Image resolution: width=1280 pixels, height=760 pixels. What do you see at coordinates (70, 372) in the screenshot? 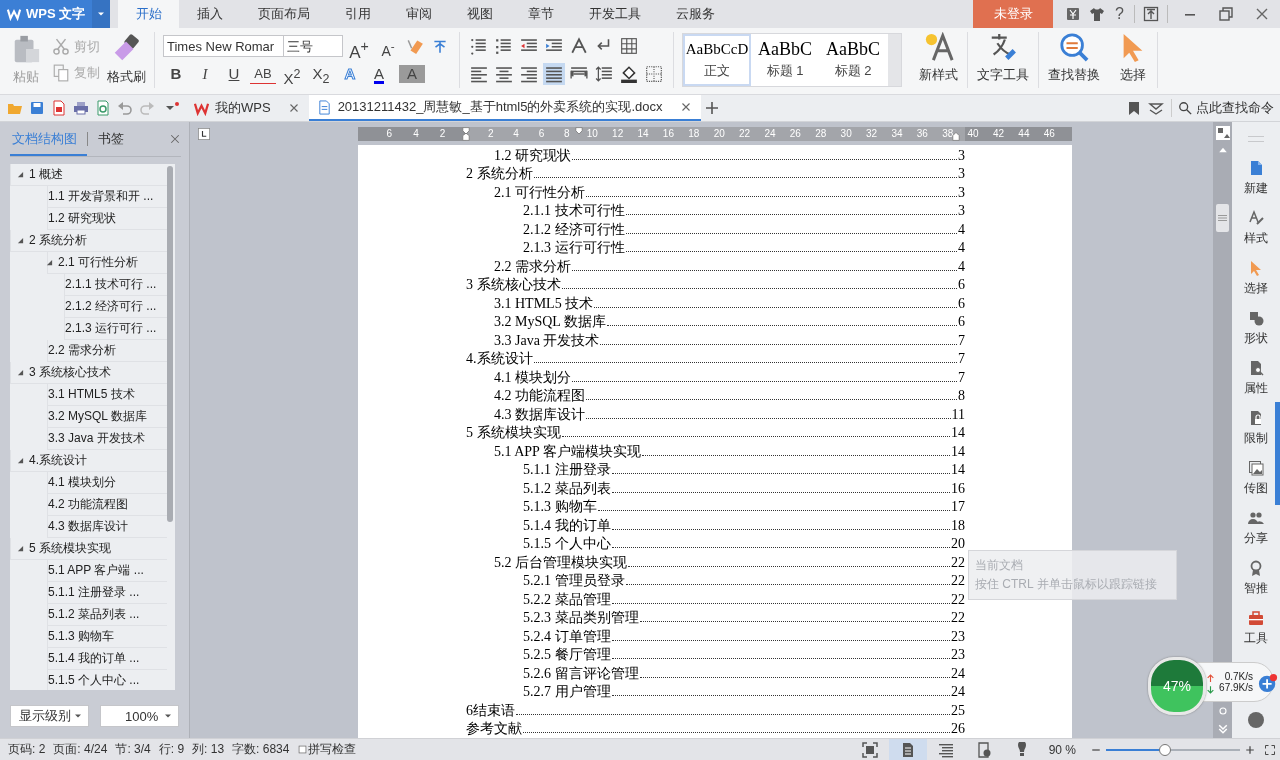
I see `outline-item: 3 系统核心技术` at bounding box center [70, 372].